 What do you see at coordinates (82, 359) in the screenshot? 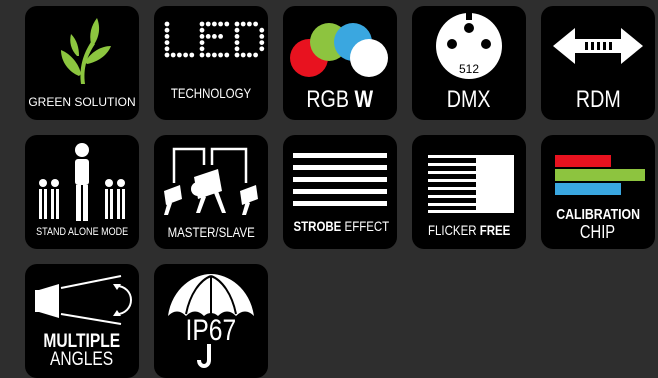
I see `multiple-angles-label-line2: ANGLES` at bounding box center [82, 359].